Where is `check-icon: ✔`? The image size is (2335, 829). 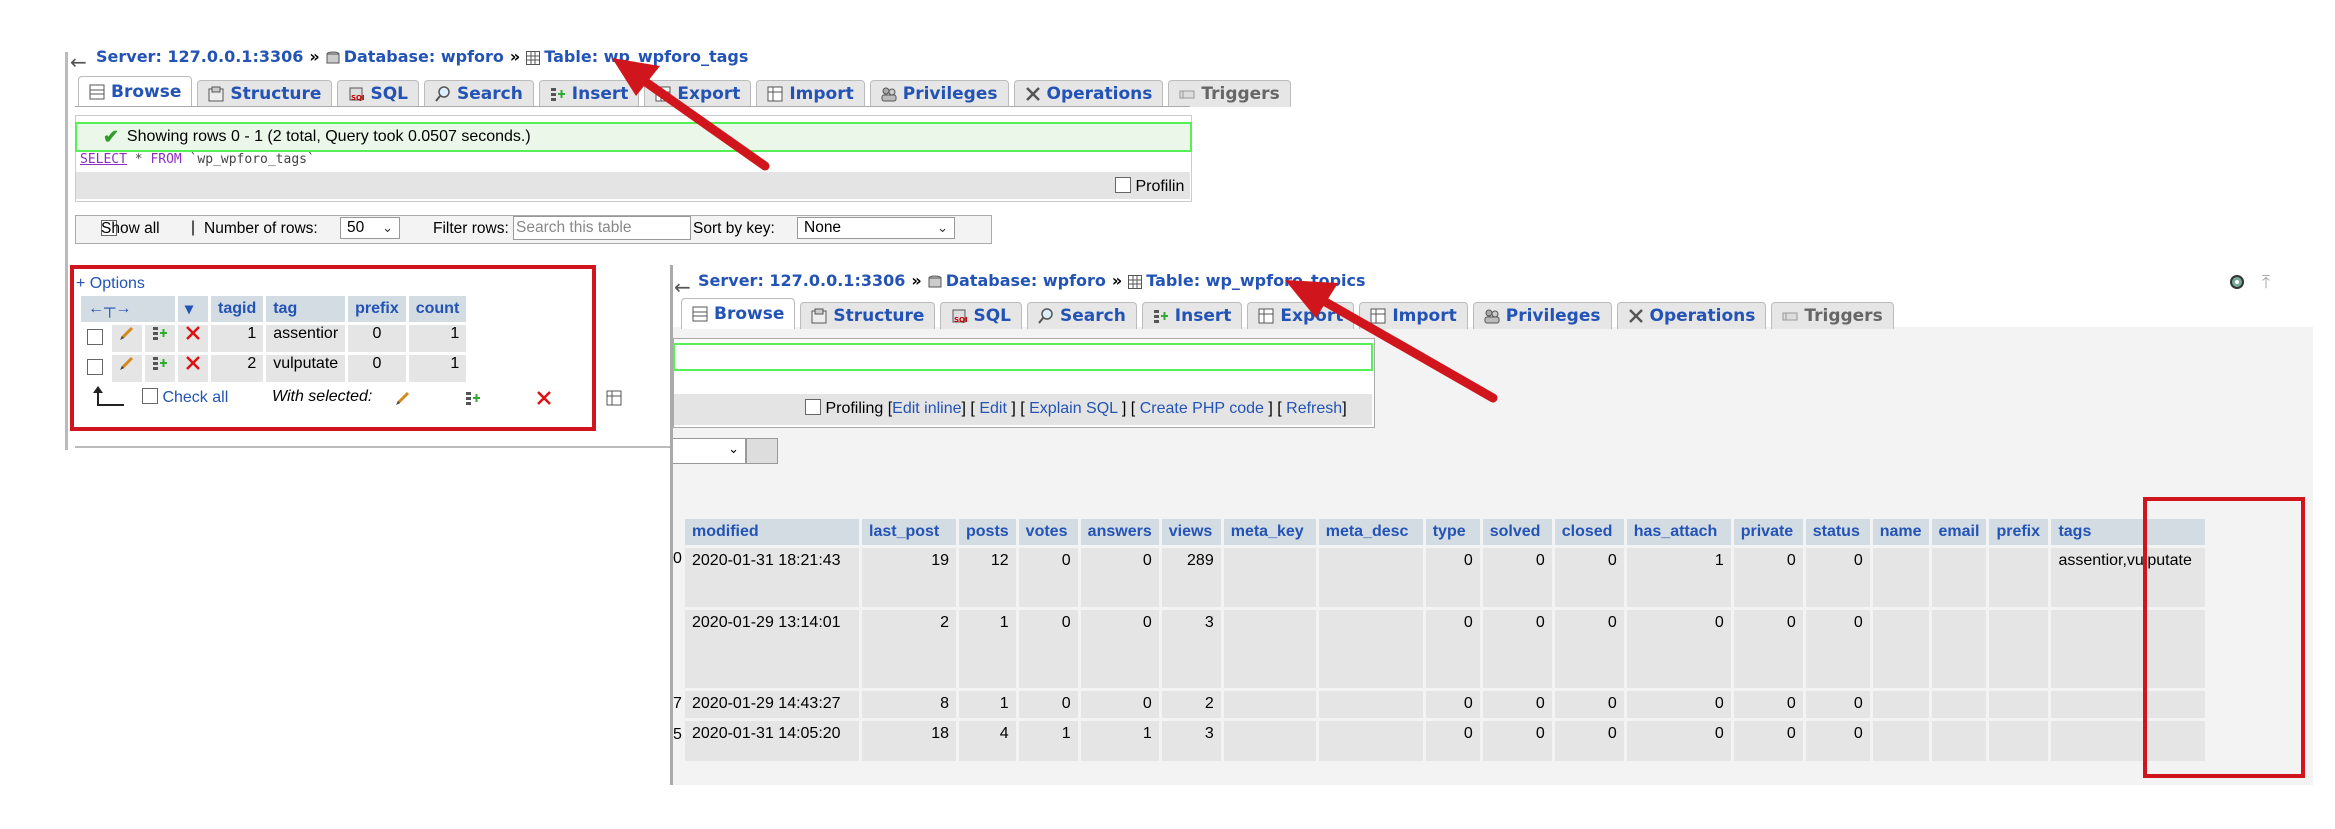
check-icon: ✔ is located at coordinates (111, 137).